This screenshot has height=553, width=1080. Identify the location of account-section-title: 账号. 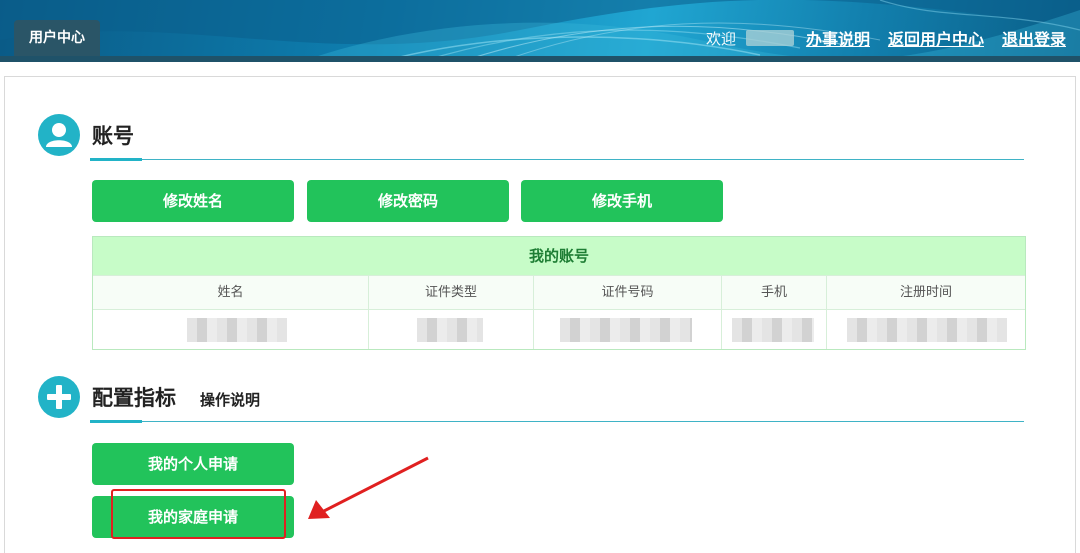
(113, 136).